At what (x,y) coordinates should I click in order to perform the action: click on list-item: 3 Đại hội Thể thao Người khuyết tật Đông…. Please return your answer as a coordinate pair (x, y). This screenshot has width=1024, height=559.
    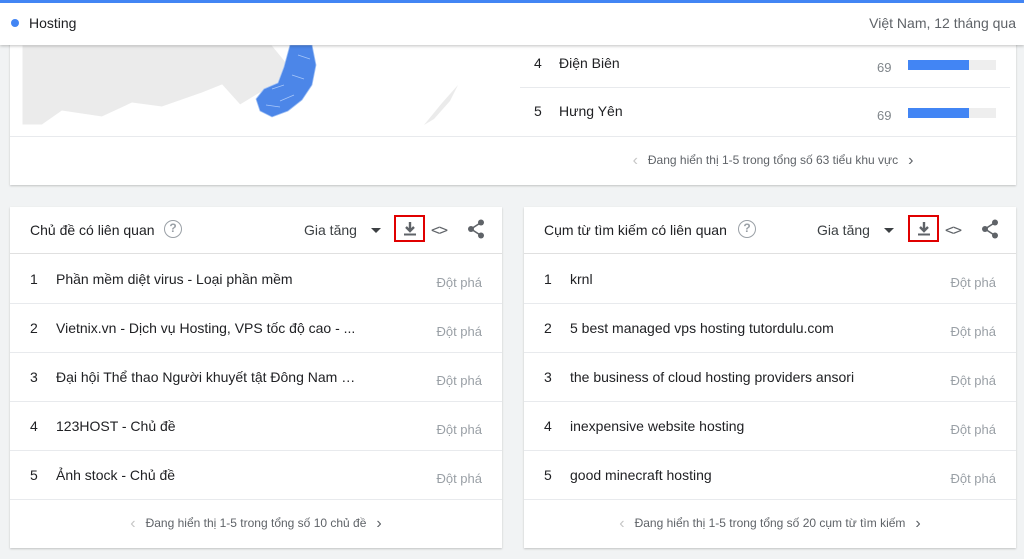
    Looking at the image, I should click on (256, 377).